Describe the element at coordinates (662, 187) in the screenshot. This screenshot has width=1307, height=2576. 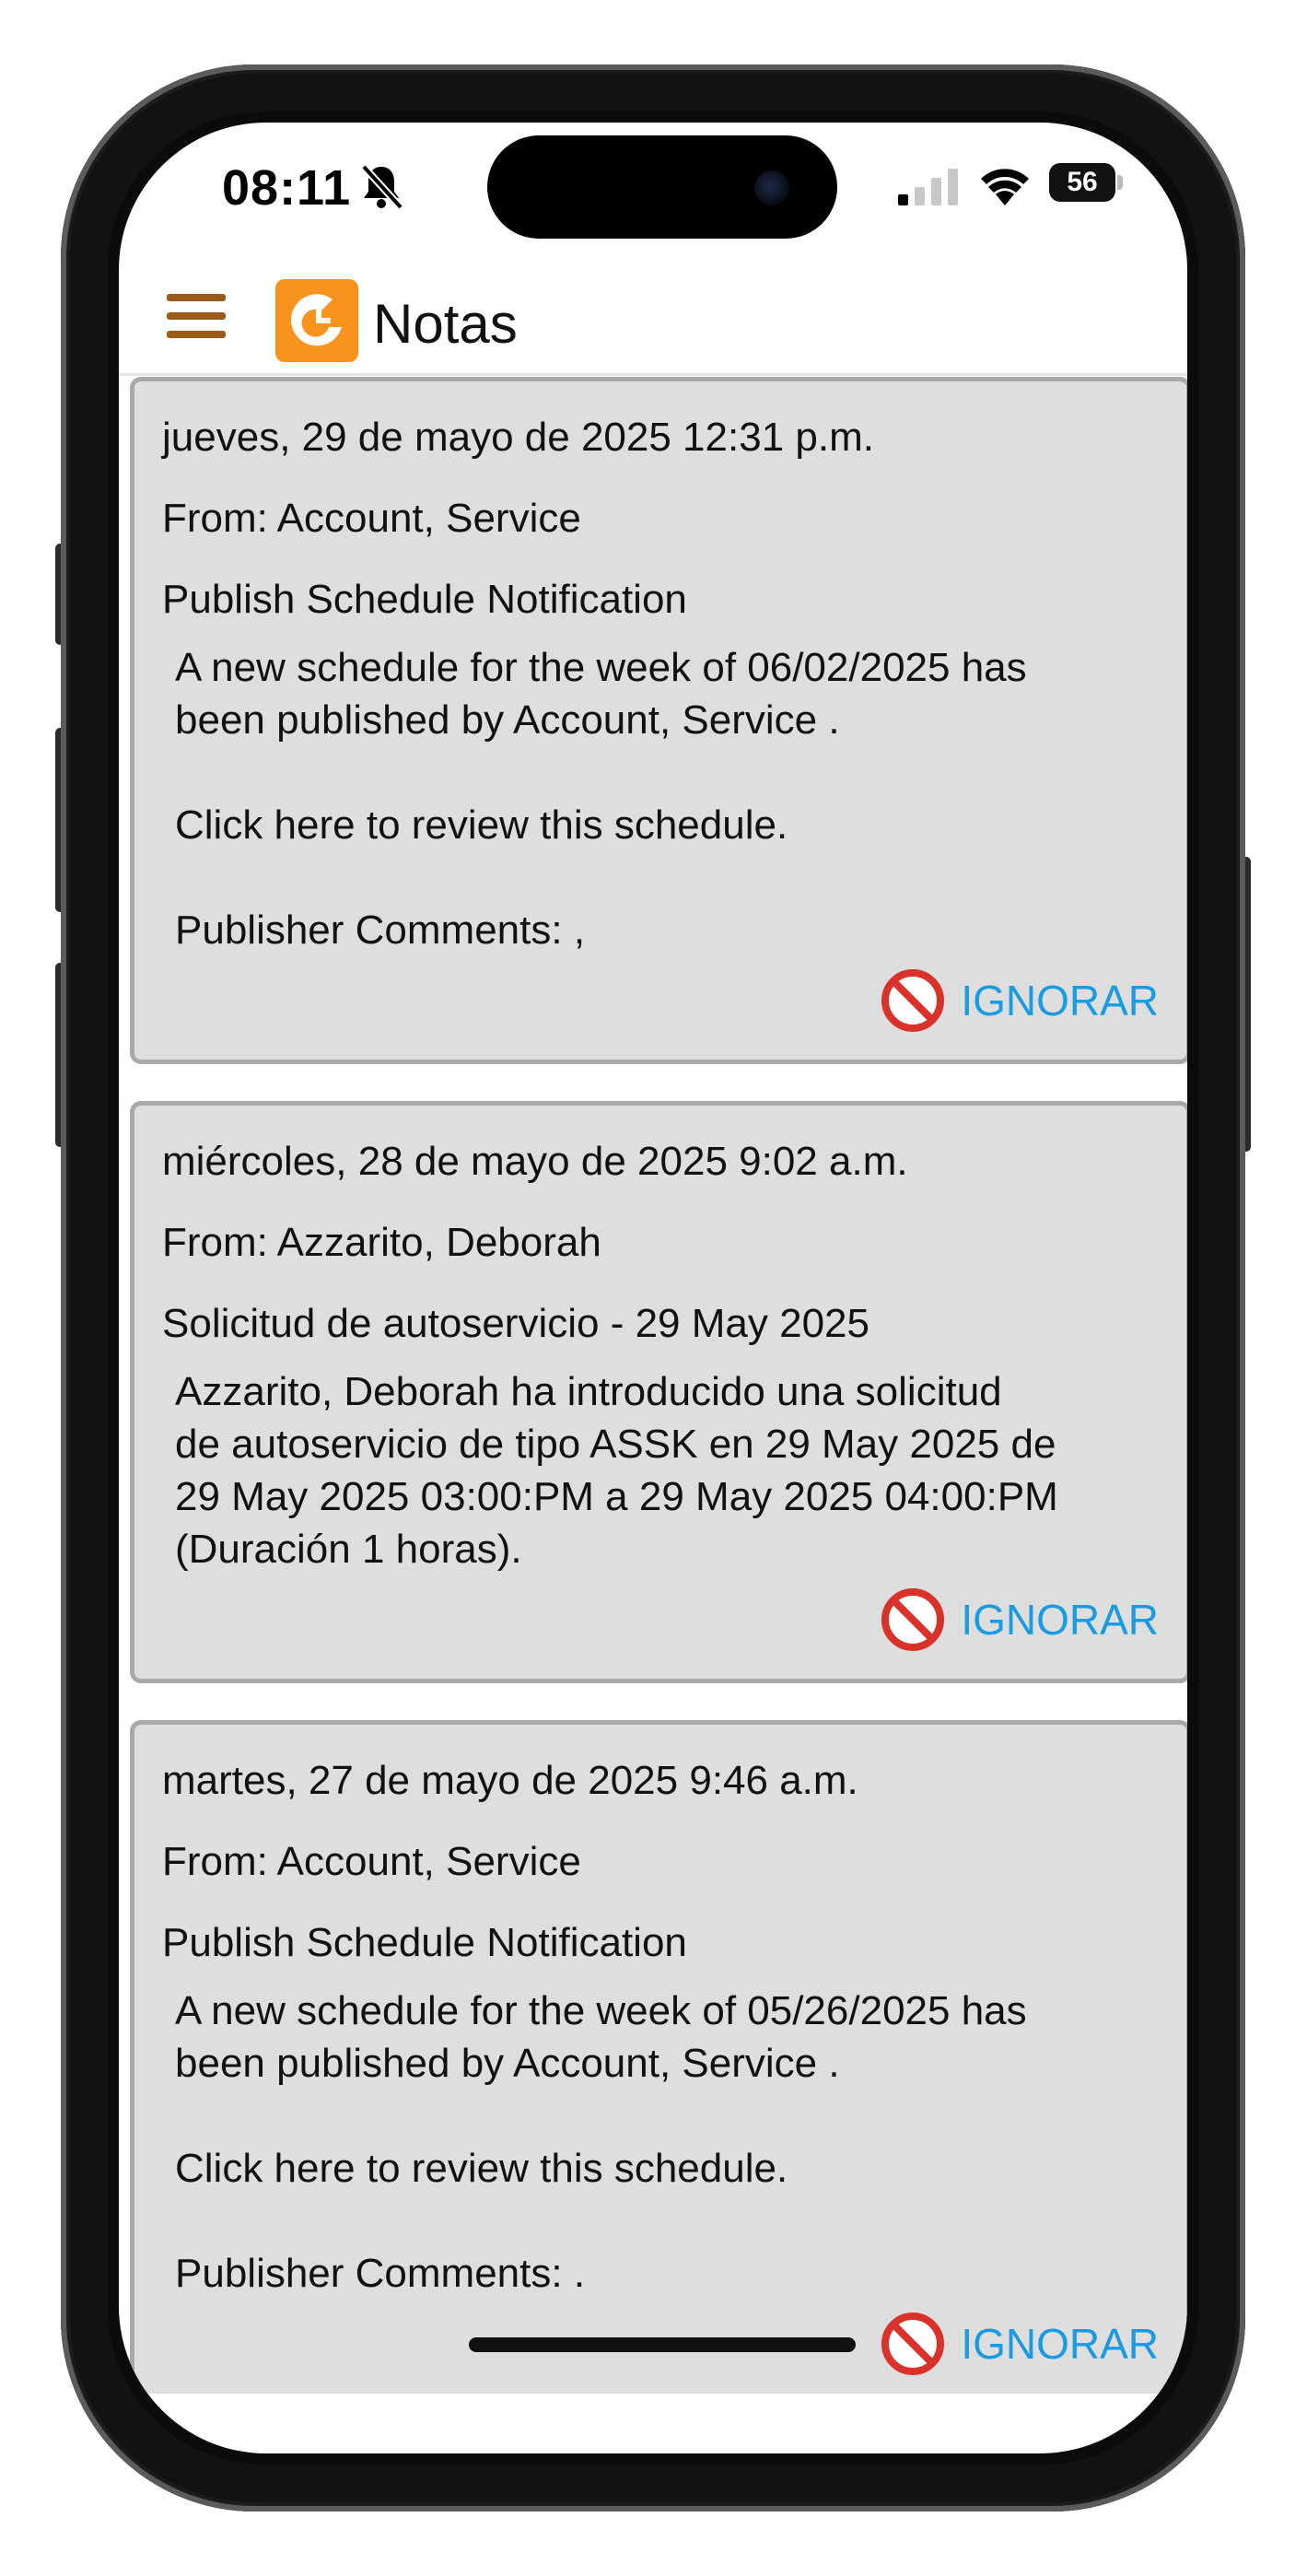
I see `dynamic-island` at that location.